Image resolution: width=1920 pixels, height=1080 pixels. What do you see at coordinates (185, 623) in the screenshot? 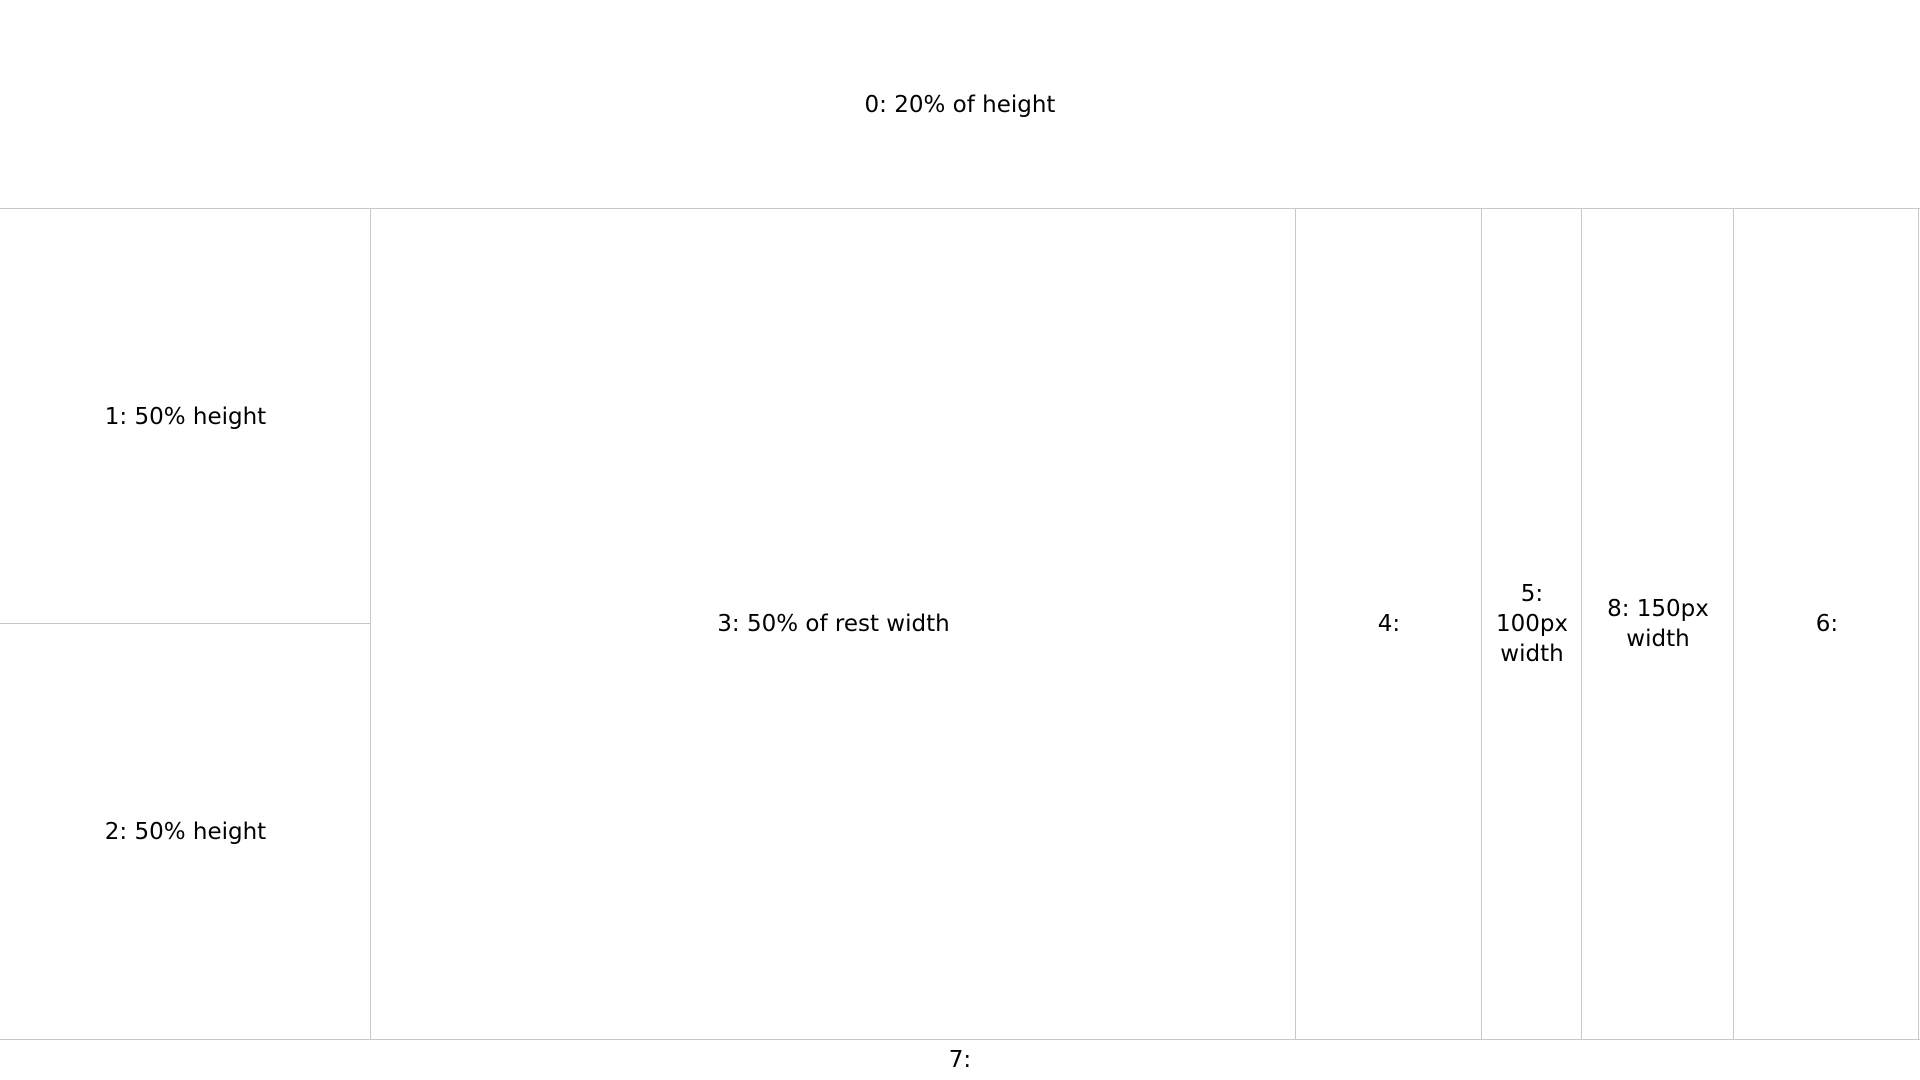
I see `splitter-left-middle` at bounding box center [185, 623].